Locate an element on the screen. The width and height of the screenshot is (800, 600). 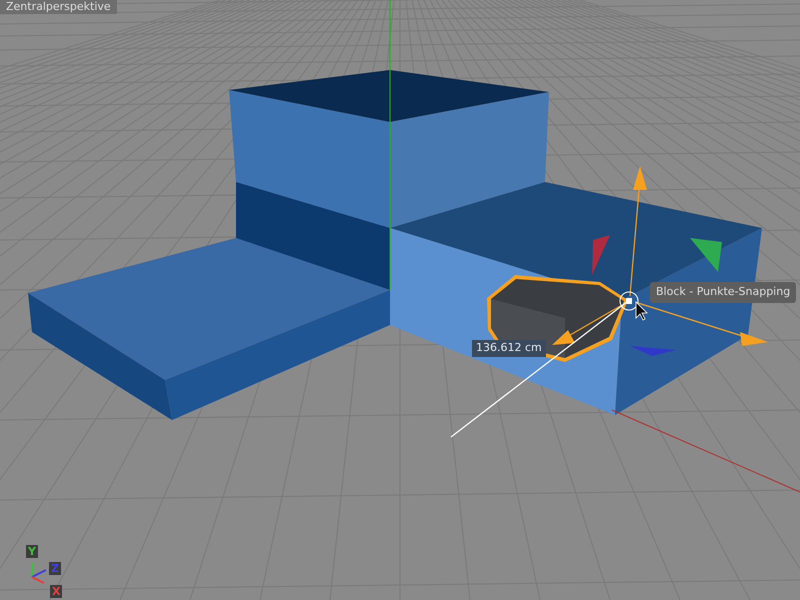
snapping-tooltip: Block - Punkte-Snapping is located at coordinates (723, 292).